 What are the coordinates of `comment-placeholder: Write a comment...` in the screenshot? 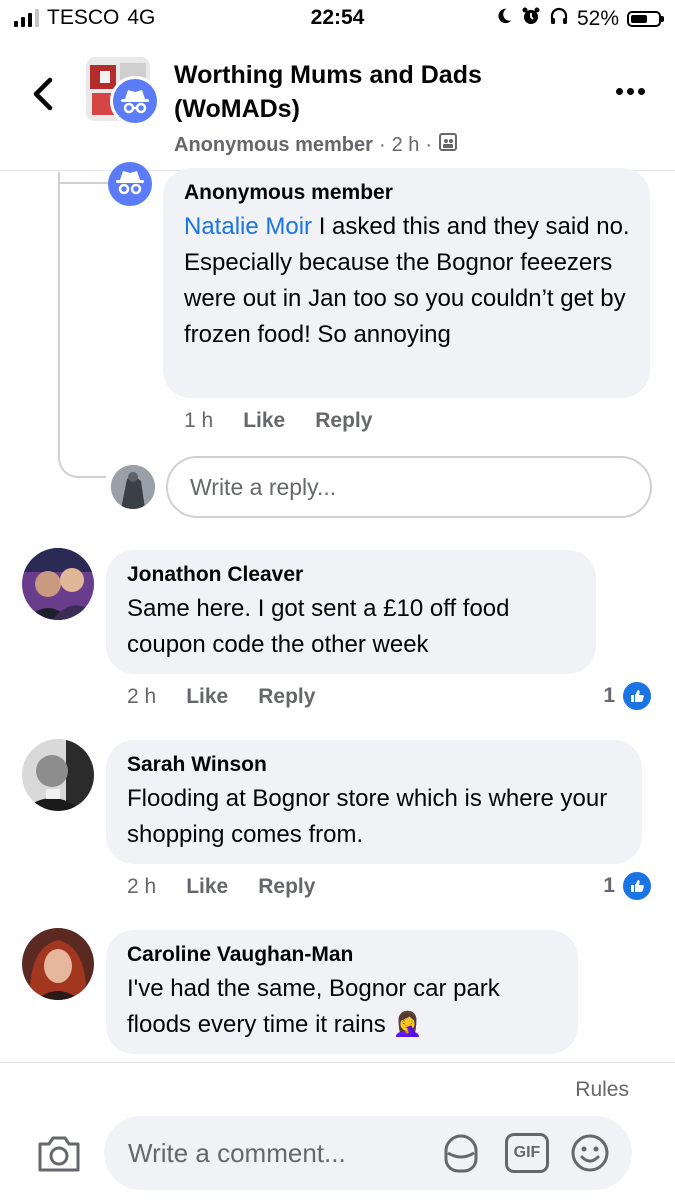 It's located at (237, 1152).